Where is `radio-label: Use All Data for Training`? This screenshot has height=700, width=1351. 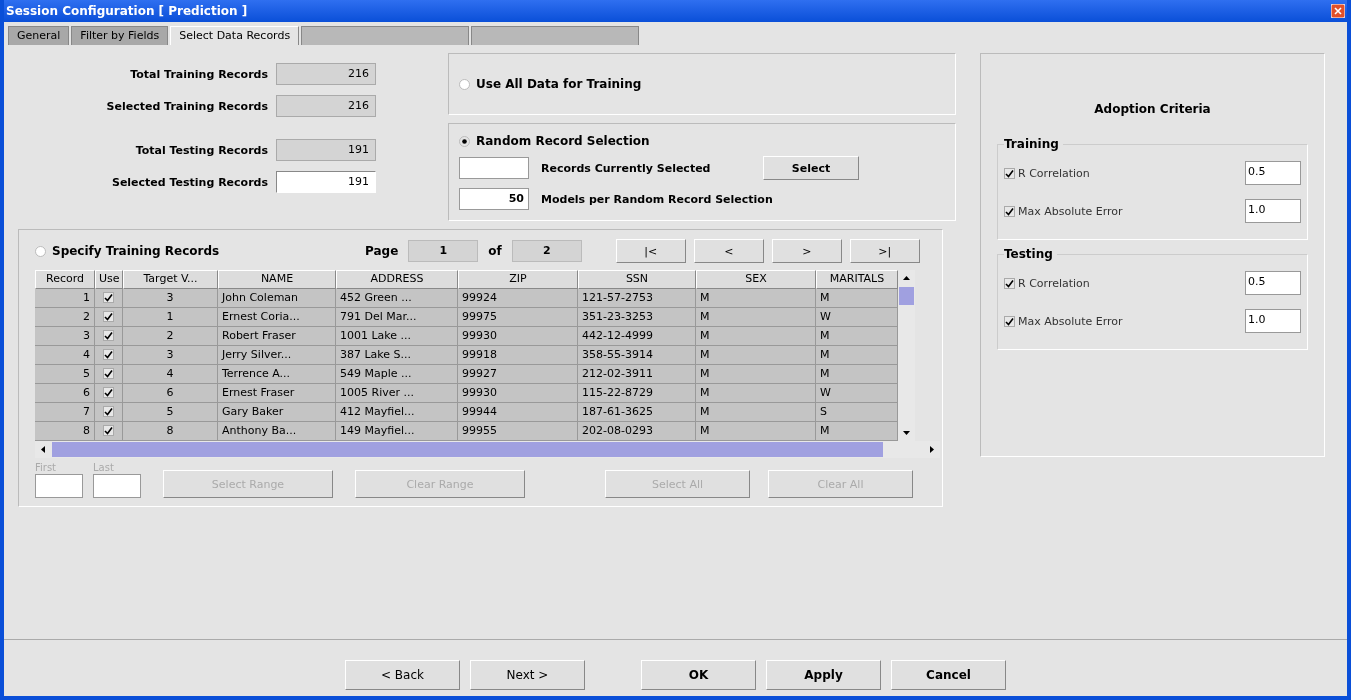
radio-label: Use All Data for Training is located at coordinates (559, 84).